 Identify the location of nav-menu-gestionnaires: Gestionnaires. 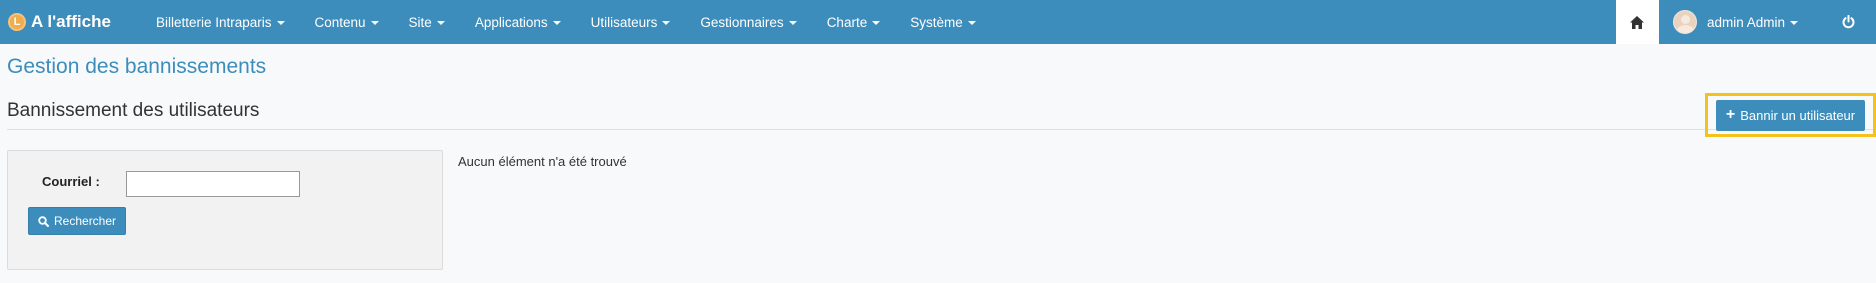
(748, 22).